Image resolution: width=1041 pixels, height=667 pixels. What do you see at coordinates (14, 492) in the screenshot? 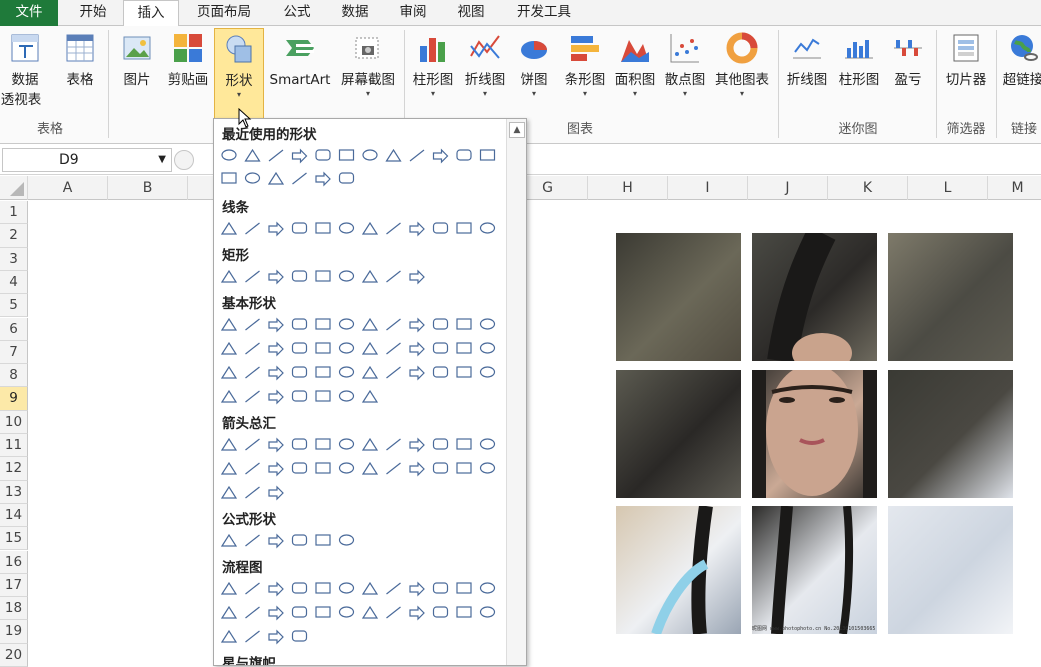
I see `row-header-13: 13` at bounding box center [14, 492].